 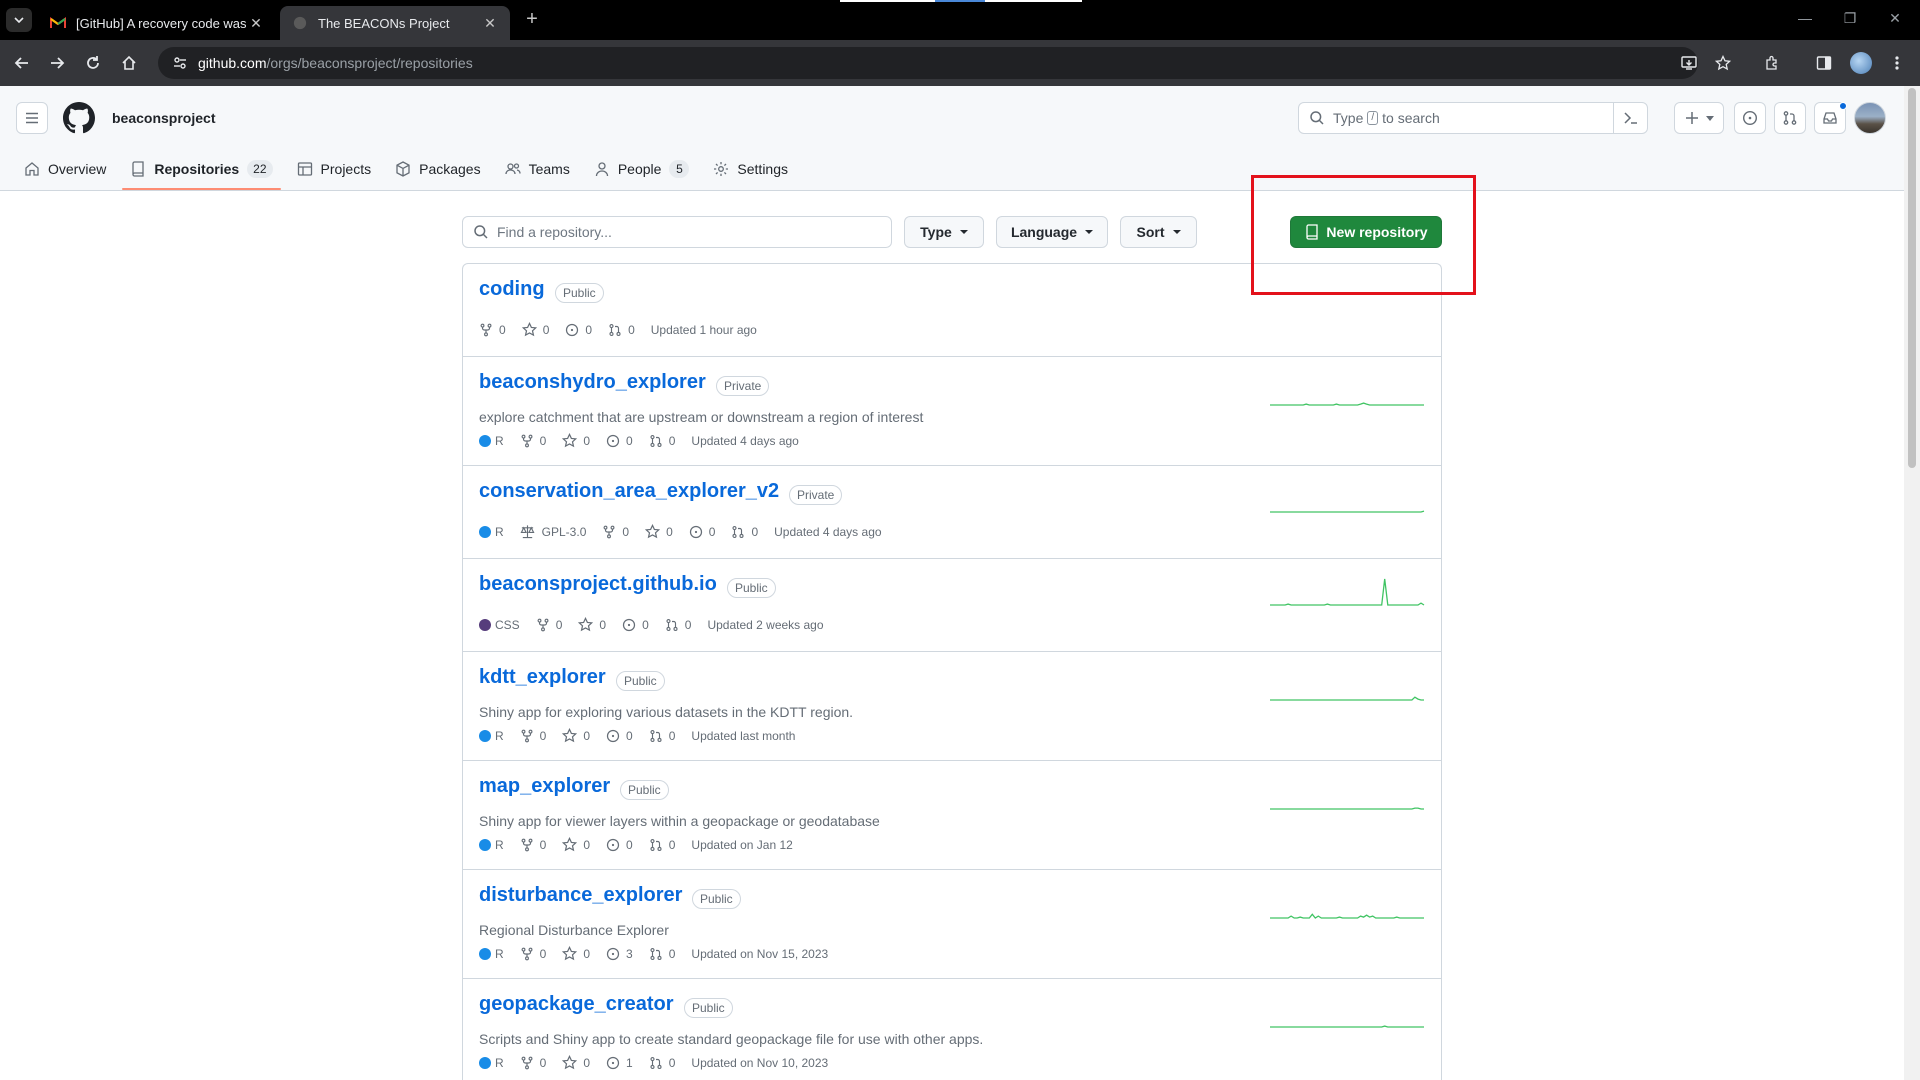 I want to click on issue-opened-icon, so click(x=614, y=845).